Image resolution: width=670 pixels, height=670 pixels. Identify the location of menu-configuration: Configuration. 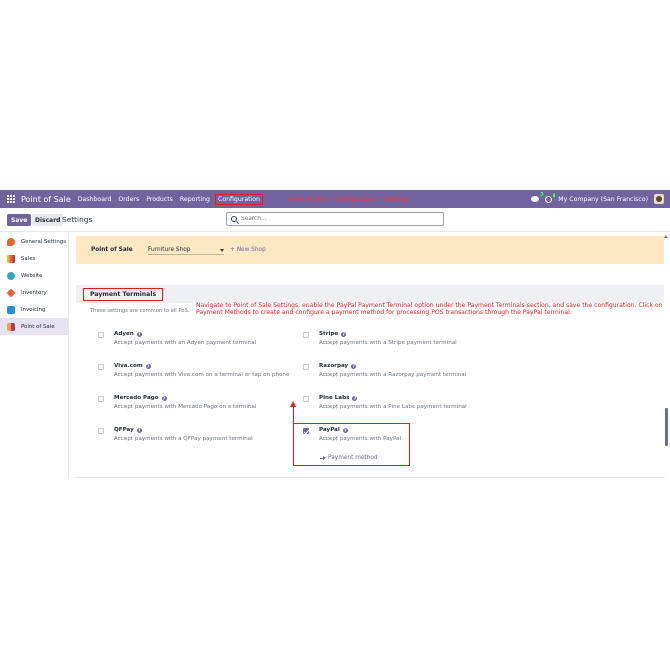
(239, 199).